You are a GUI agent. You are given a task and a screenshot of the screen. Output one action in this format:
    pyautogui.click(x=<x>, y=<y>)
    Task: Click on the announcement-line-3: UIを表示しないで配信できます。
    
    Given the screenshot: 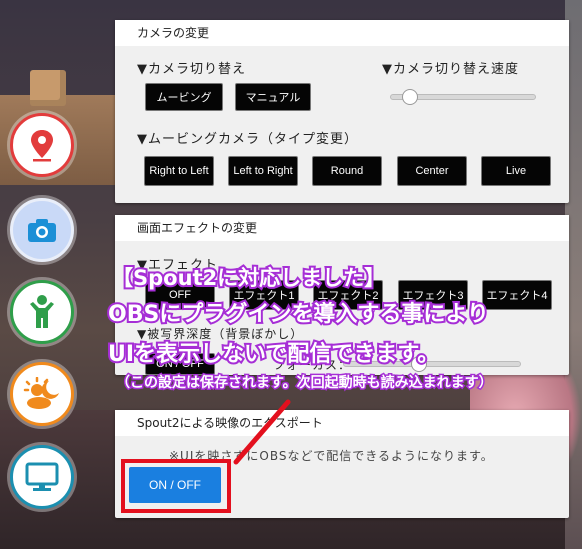 What is the action you would take?
    pyautogui.click(x=273, y=354)
    